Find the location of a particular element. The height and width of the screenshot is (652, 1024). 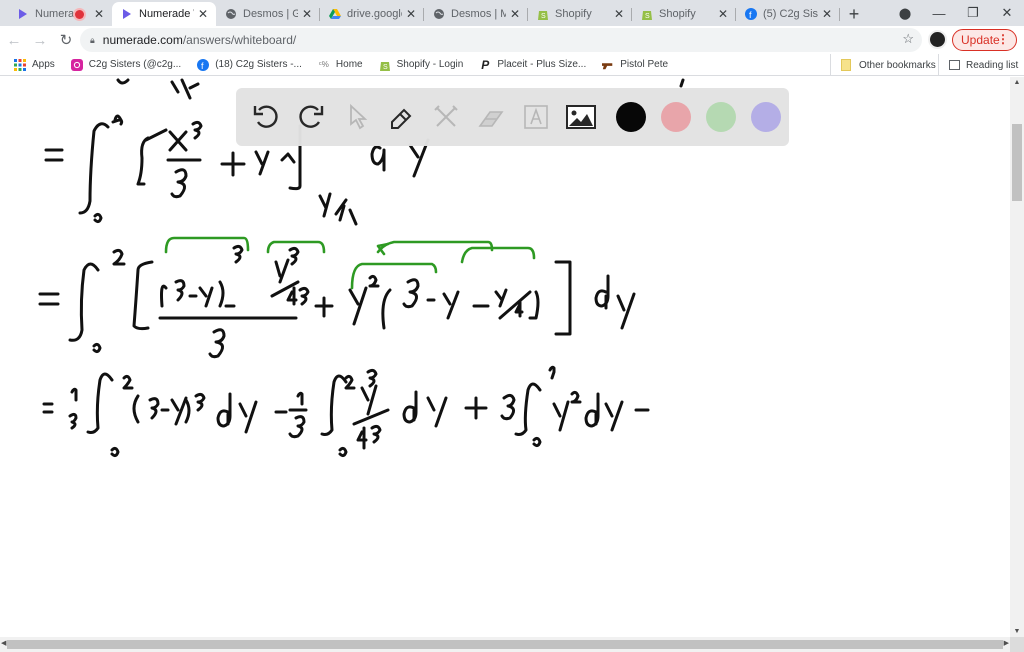

browser-tab: Numerade ✕ is located at coordinates (60, 14).